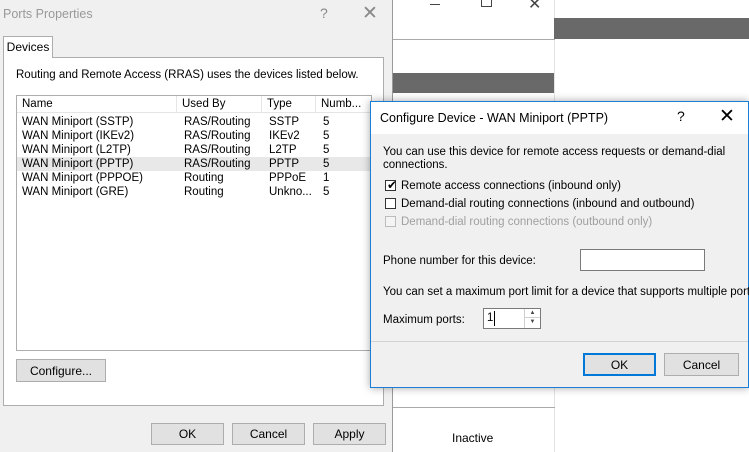 The width and height of the screenshot is (749, 452). Describe the element at coordinates (532, 323) in the screenshot. I see `spin-down-icon: ▼` at that location.